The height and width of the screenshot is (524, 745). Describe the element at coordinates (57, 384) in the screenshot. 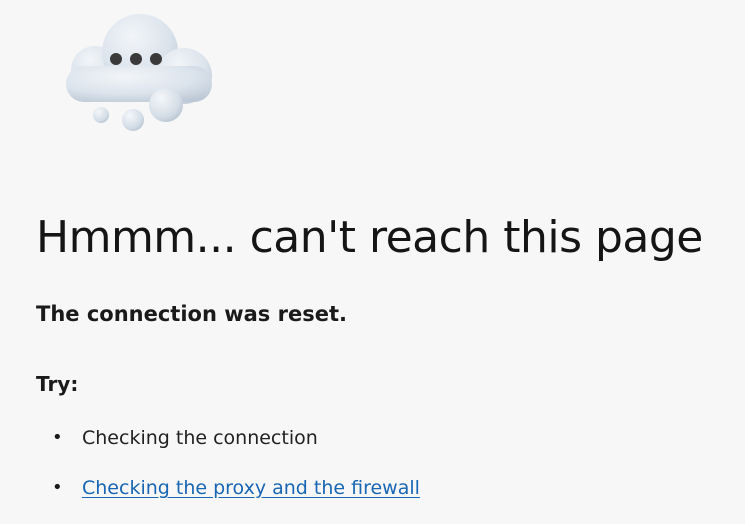

I see `suggestions-label: Try:` at that location.